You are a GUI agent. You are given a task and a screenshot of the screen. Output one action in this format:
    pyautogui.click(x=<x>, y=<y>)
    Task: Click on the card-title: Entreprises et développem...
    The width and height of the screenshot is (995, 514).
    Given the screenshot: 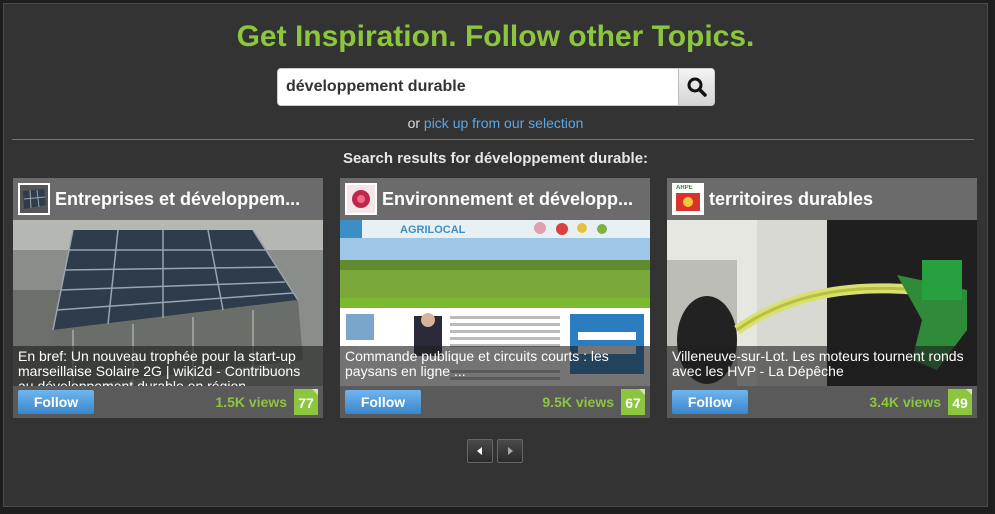 What is the action you would take?
    pyautogui.click(x=185, y=199)
    